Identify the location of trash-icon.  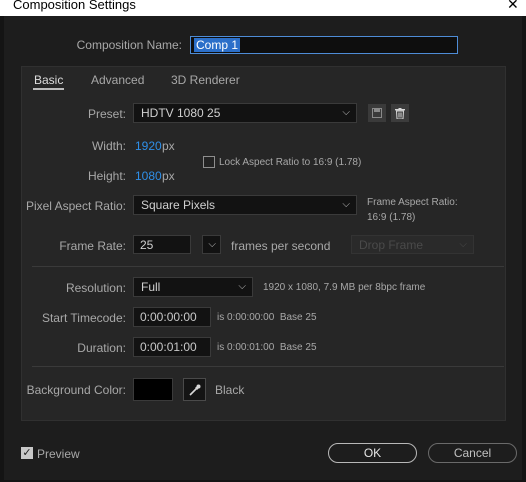
(400, 113).